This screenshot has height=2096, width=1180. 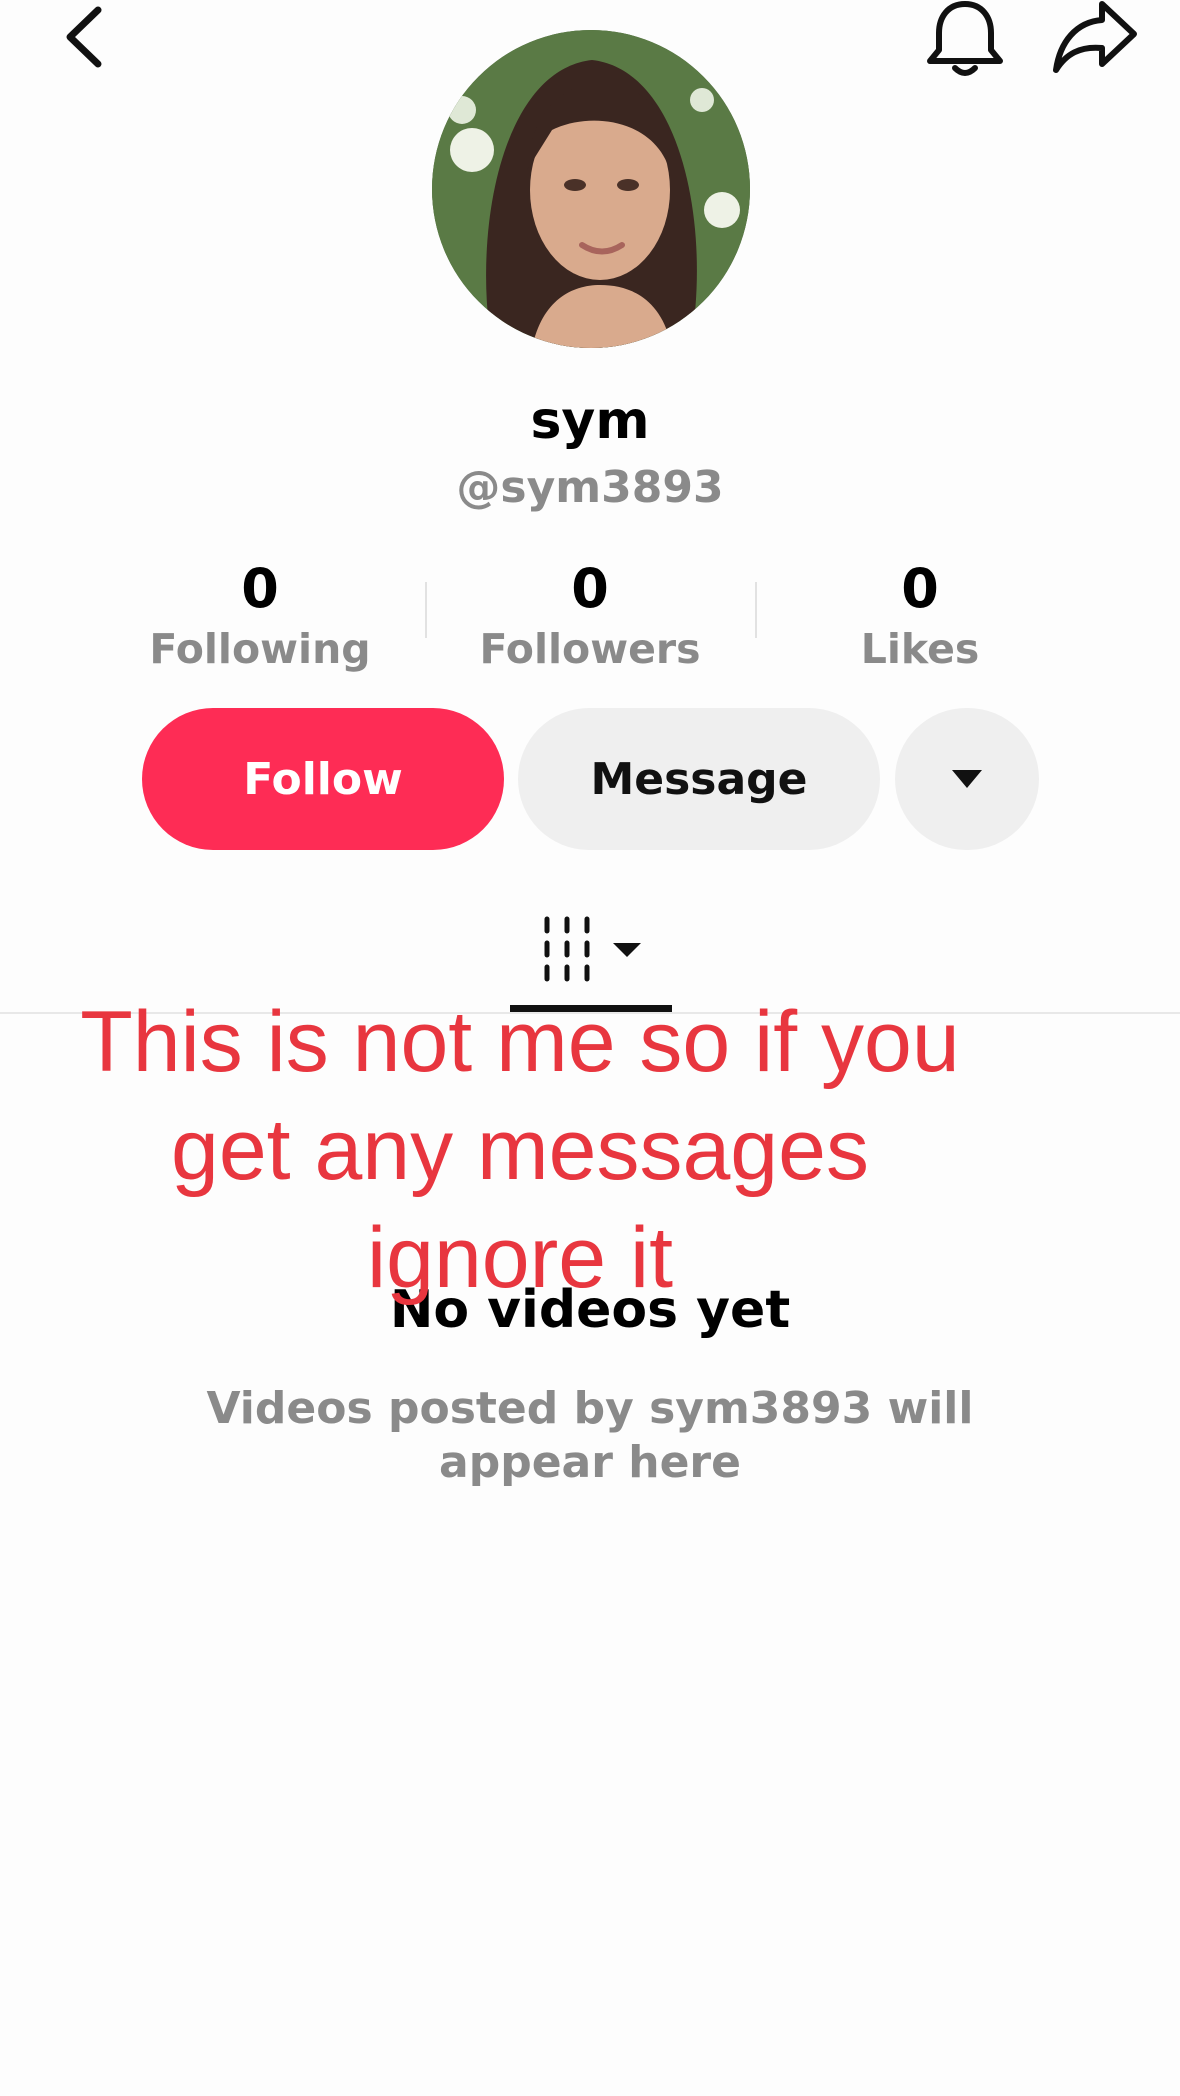 What do you see at coordinates (260, 649) in the screenshot?
I see `following-label: Following` at bounding box center [260, 649].